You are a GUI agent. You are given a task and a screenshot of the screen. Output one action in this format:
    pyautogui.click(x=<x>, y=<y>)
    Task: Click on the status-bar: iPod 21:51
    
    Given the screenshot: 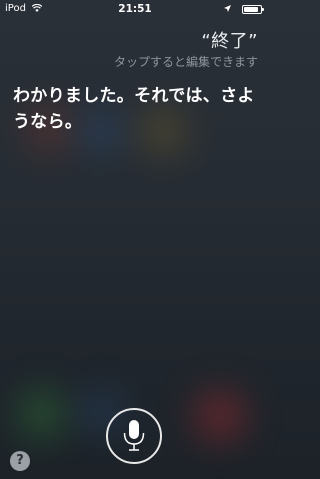 What is the action you would take?
    pyautogui.click(x=135, y=9)
    